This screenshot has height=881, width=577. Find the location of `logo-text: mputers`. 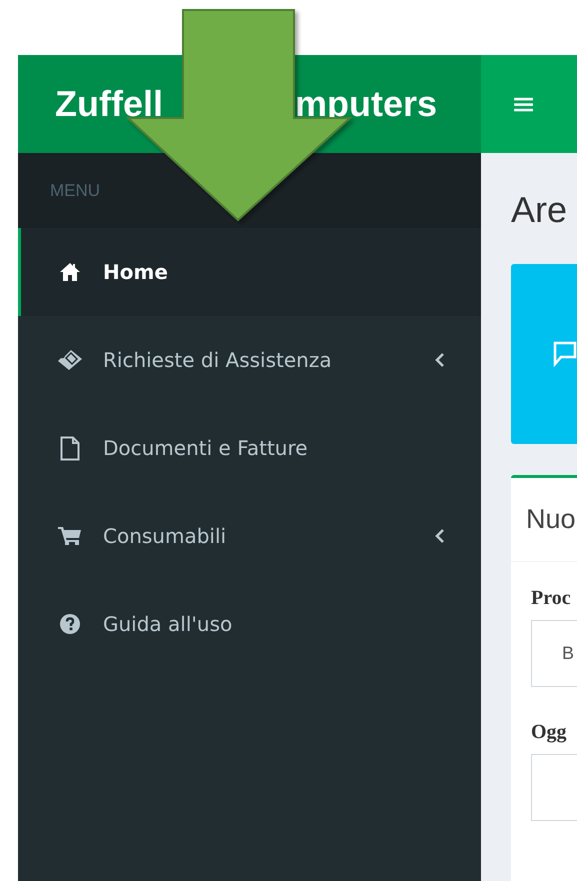

logo-text: mputers is located at coordinates (366, 104).